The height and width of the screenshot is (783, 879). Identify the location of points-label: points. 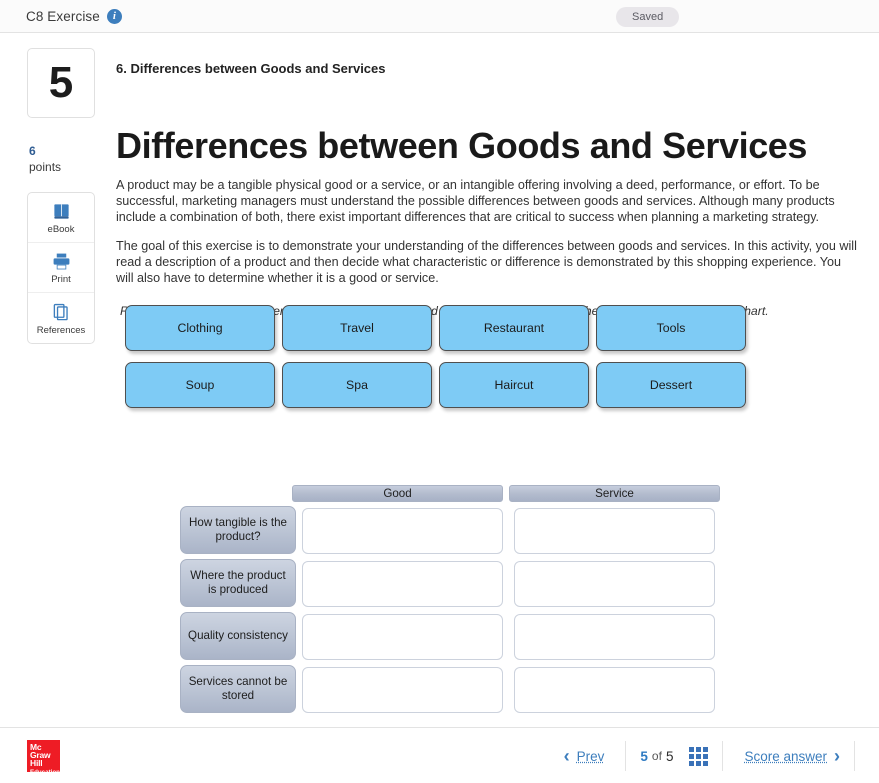
(45, 167).